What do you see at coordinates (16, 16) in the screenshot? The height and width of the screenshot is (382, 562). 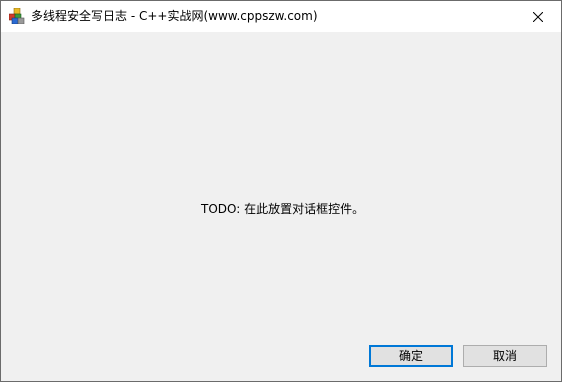 I see `app-cubes-icon` at bounding box center [16, 16].